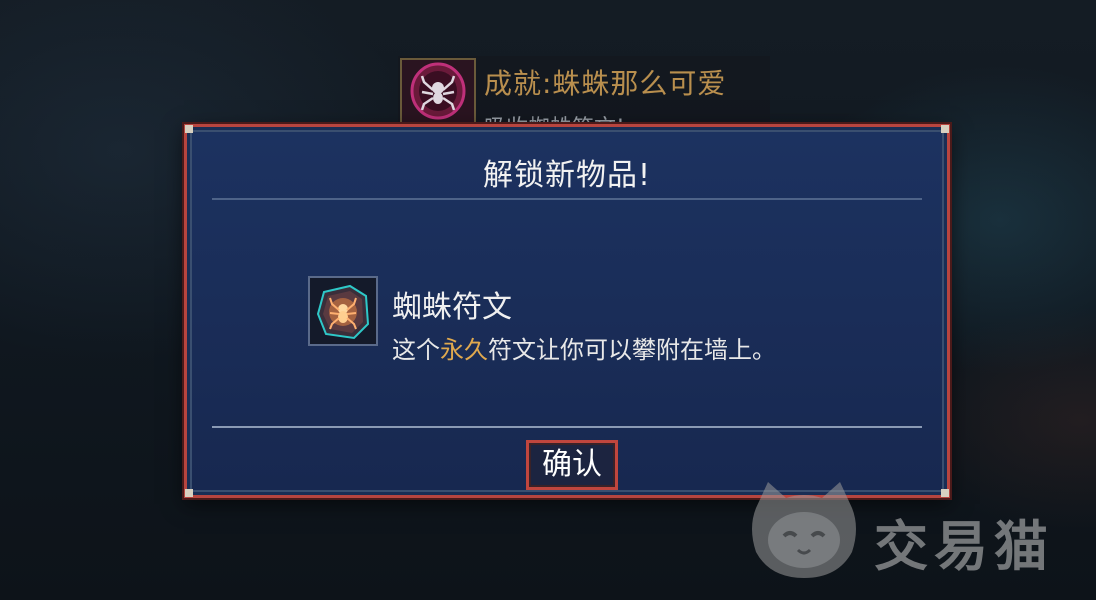  Describe the element at coordinates (567, 175) in the screenshot. I see `dialog-title: 解锁新物品!` at that location.